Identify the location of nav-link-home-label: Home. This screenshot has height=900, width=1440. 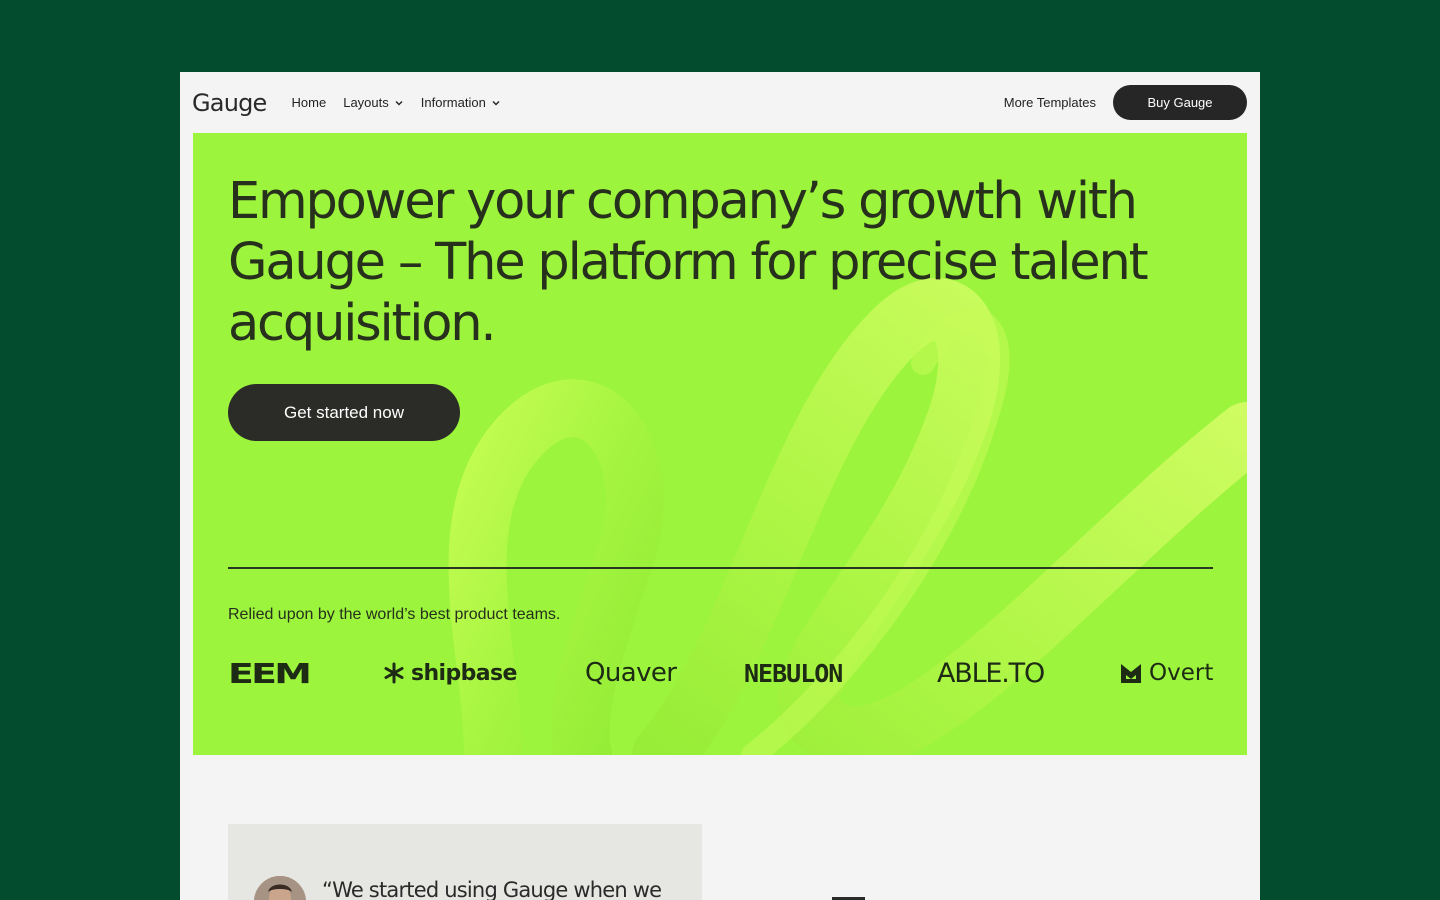
(309, 102).